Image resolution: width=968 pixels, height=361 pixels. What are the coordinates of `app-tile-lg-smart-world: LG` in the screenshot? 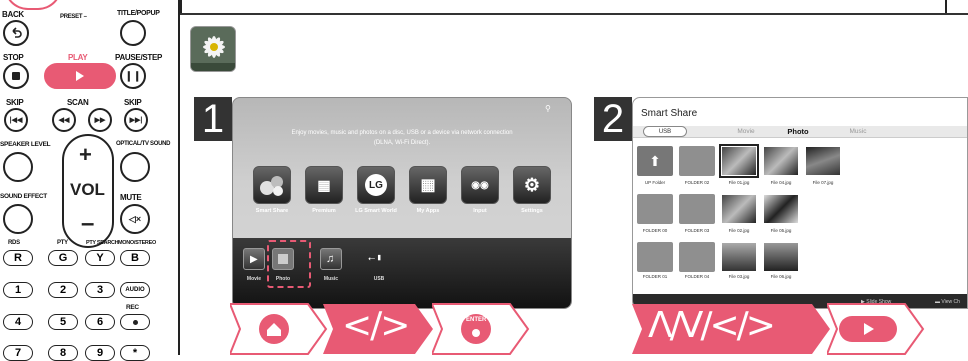 It's located at (376, 185).